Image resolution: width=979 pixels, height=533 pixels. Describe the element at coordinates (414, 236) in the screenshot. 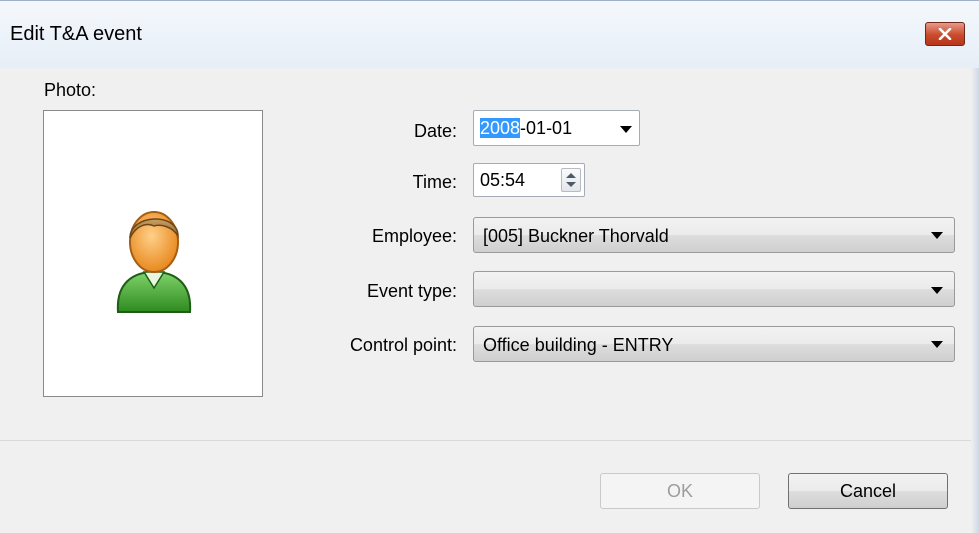

I see `employee-label: Employee:` at that location.